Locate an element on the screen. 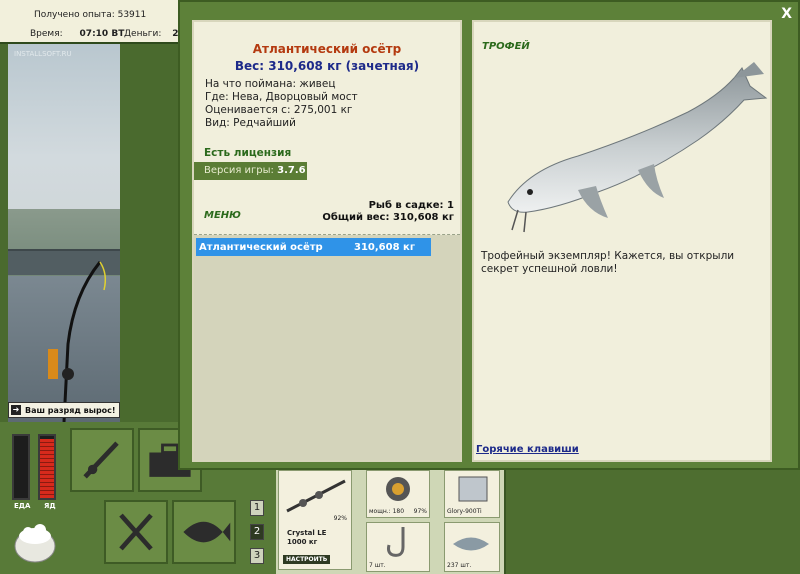 This screenshot has height=574, width=800. hook-count: 7 шт. is located at coordinates (377, 565).